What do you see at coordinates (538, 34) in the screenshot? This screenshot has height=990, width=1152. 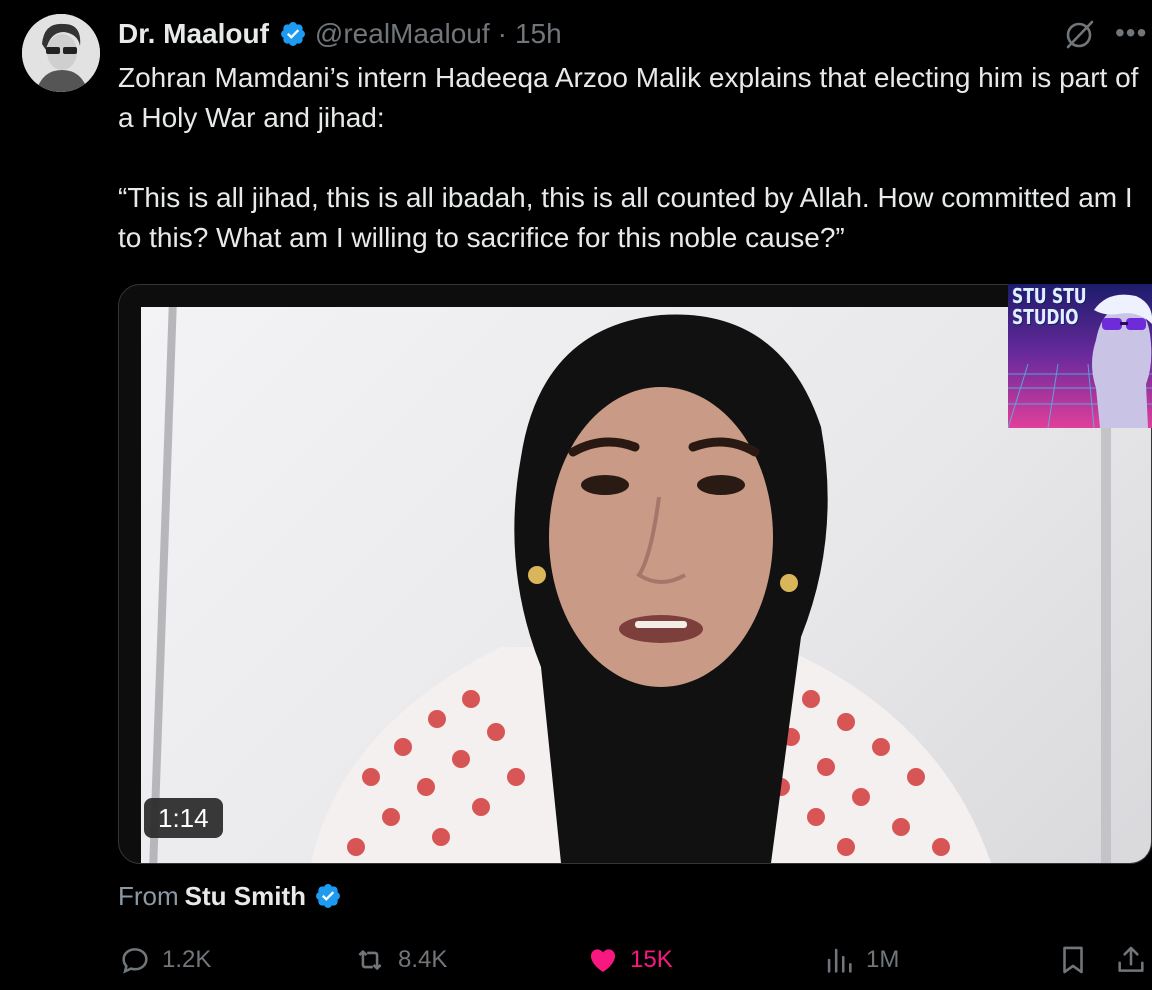 I see `timestamp: 15h` at bounding box center [538, 34].